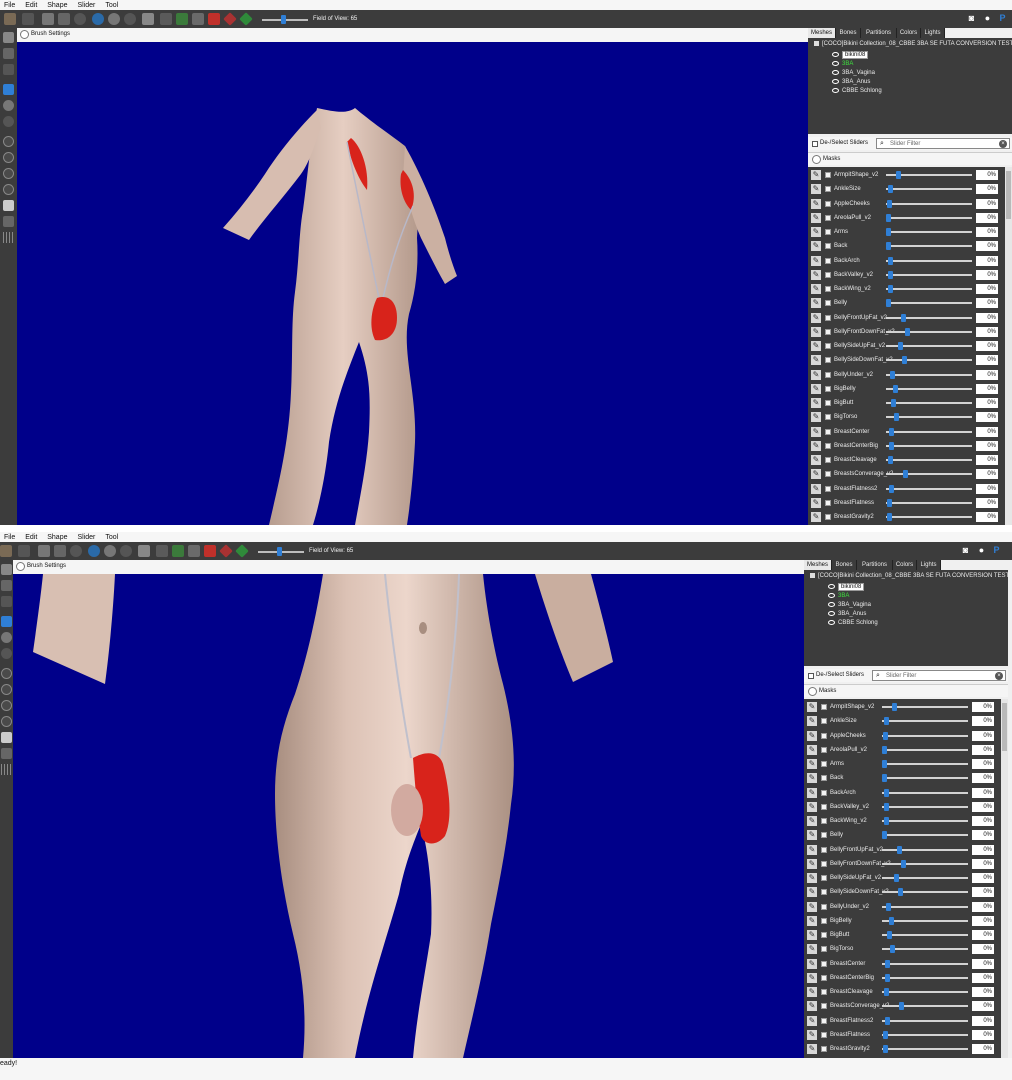 This screenshot has height=1080, width=1012. I want to click on mesh-item: 3BA_Vagina, so click(849, 605).